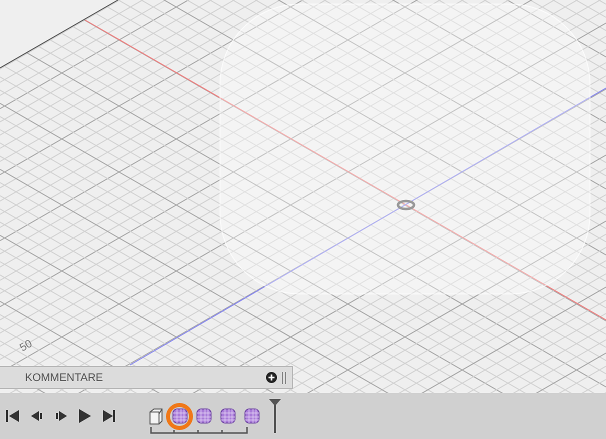 The width and height of the screenshot is (606, 439). What do you see at coordinates (26, 346) in the screenshot?
I see `grid-label: 50` at bounding box center [26, 346].